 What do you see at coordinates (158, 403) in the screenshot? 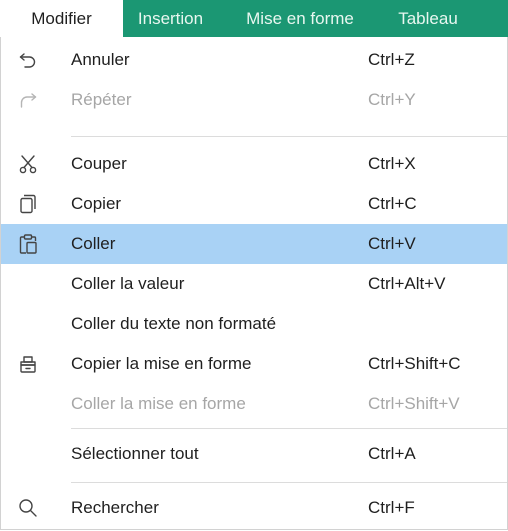
I see `menu-item-label: Coller la mise en forme` at bounding box center [158, 403].